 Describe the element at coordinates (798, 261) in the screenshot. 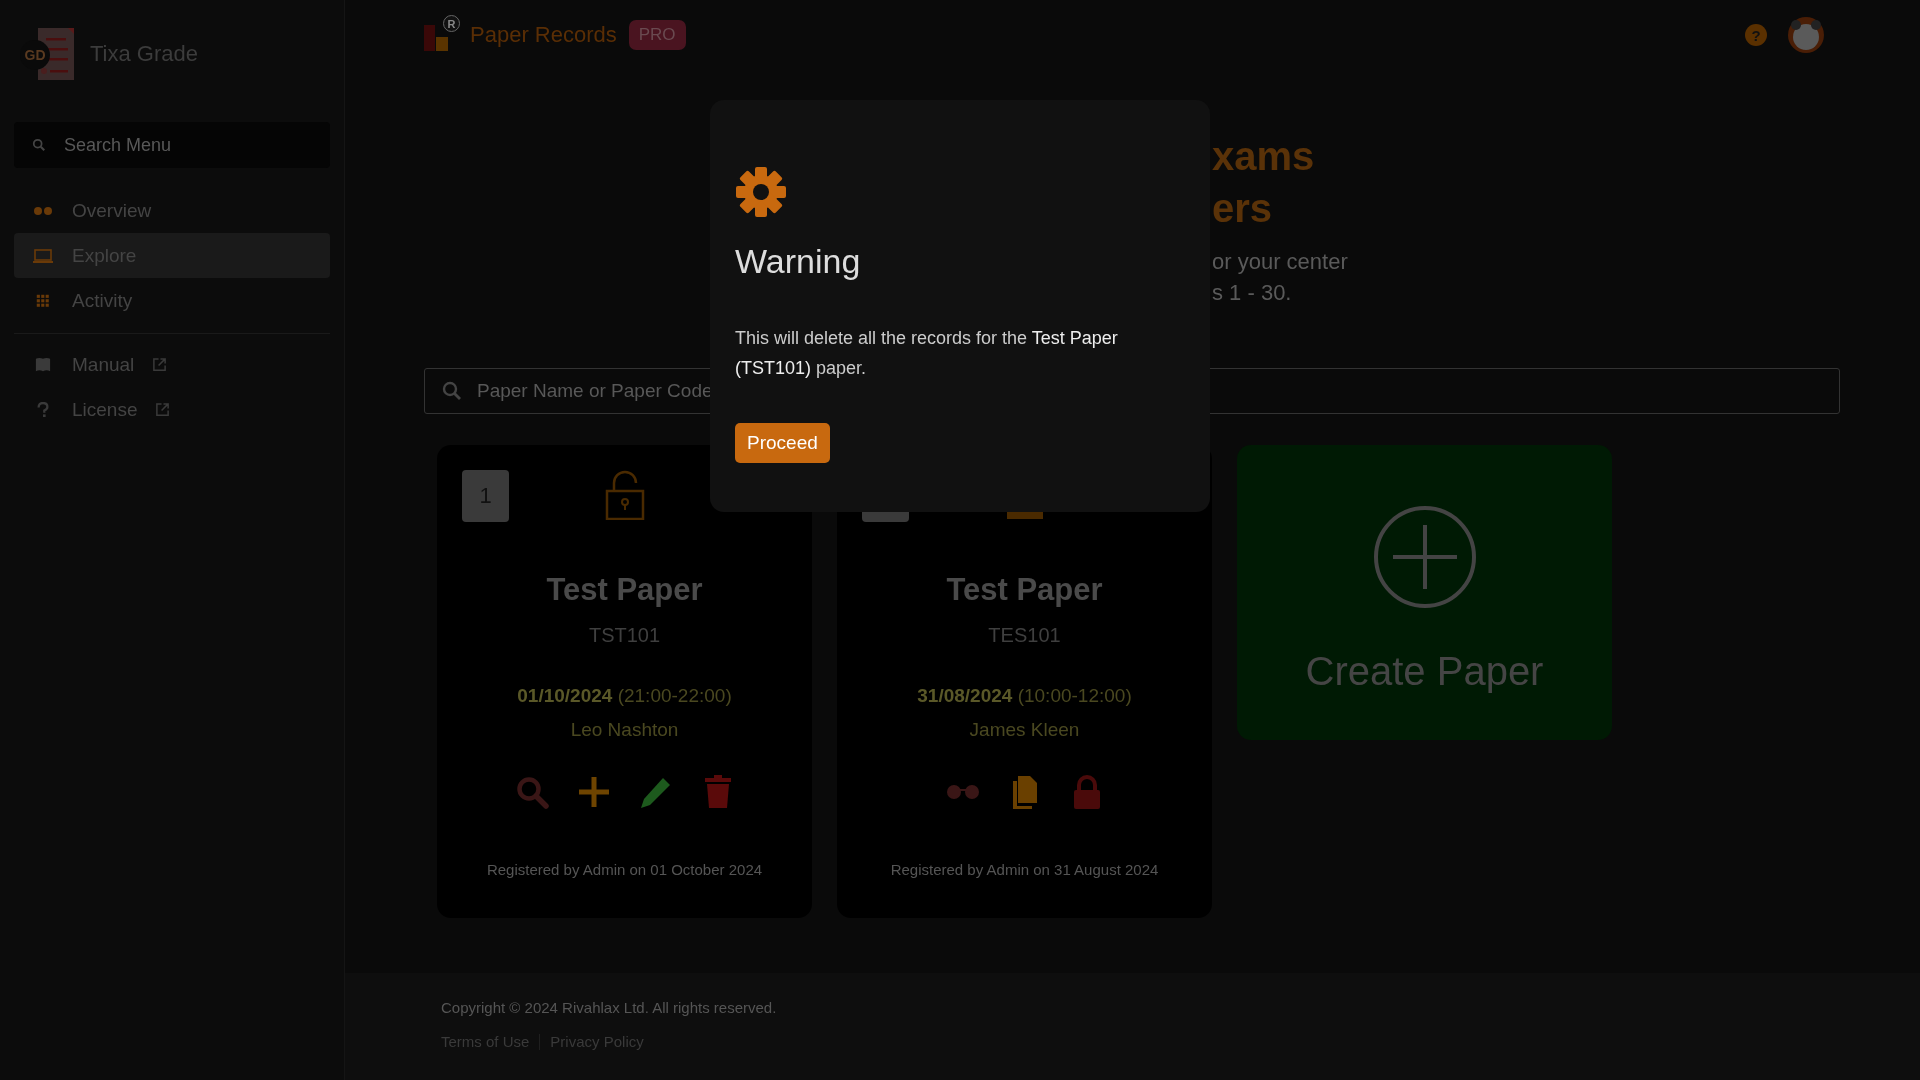

I see `dialog-title: Warning` at that location.